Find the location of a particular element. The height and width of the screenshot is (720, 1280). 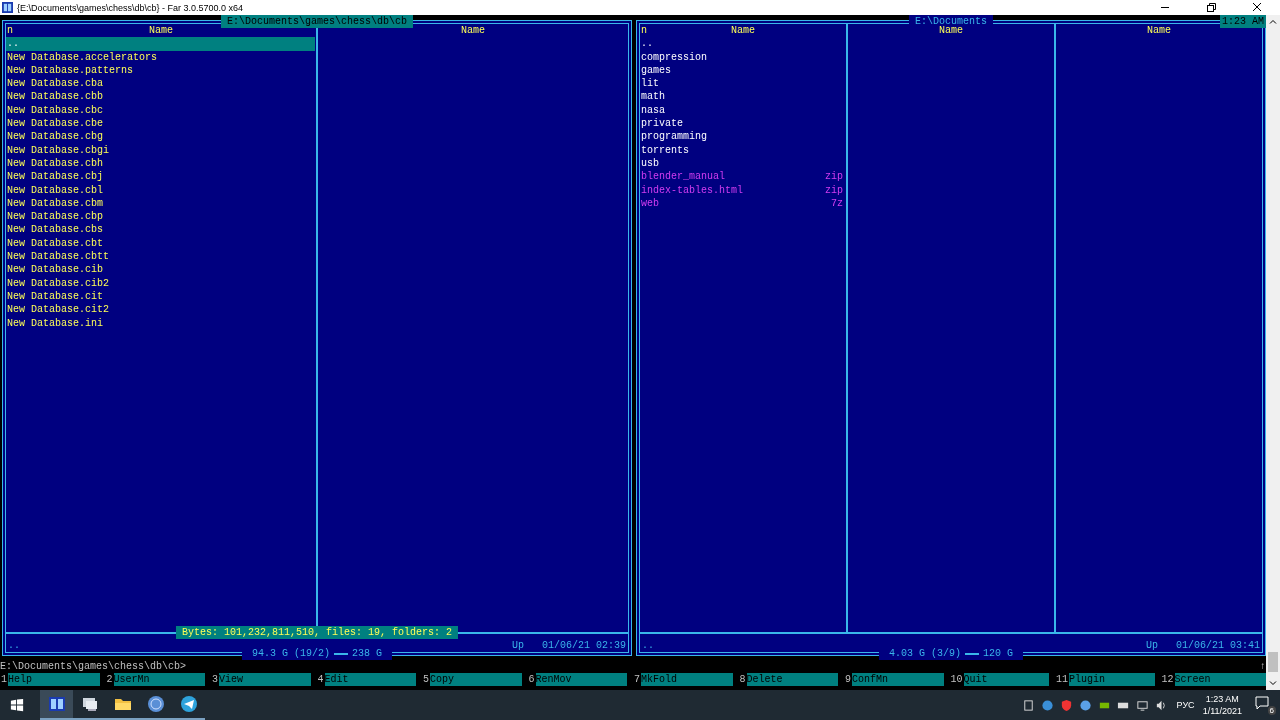

file-item: New Database.cit is located at coordinates (160, 296).